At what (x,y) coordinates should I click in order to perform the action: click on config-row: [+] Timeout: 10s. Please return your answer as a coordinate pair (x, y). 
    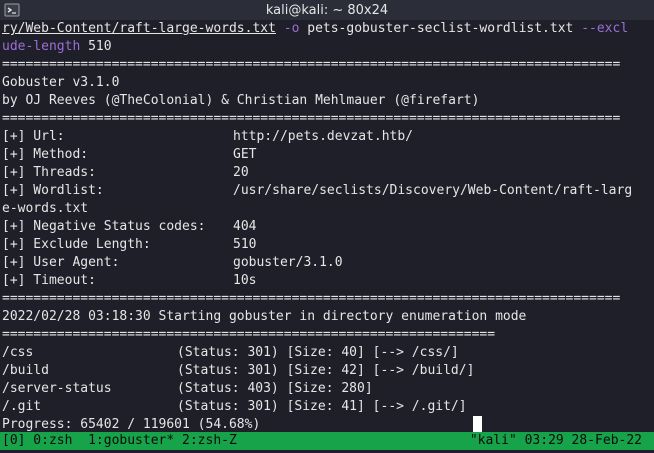
    Looking at the image, I should click on (328, 281).